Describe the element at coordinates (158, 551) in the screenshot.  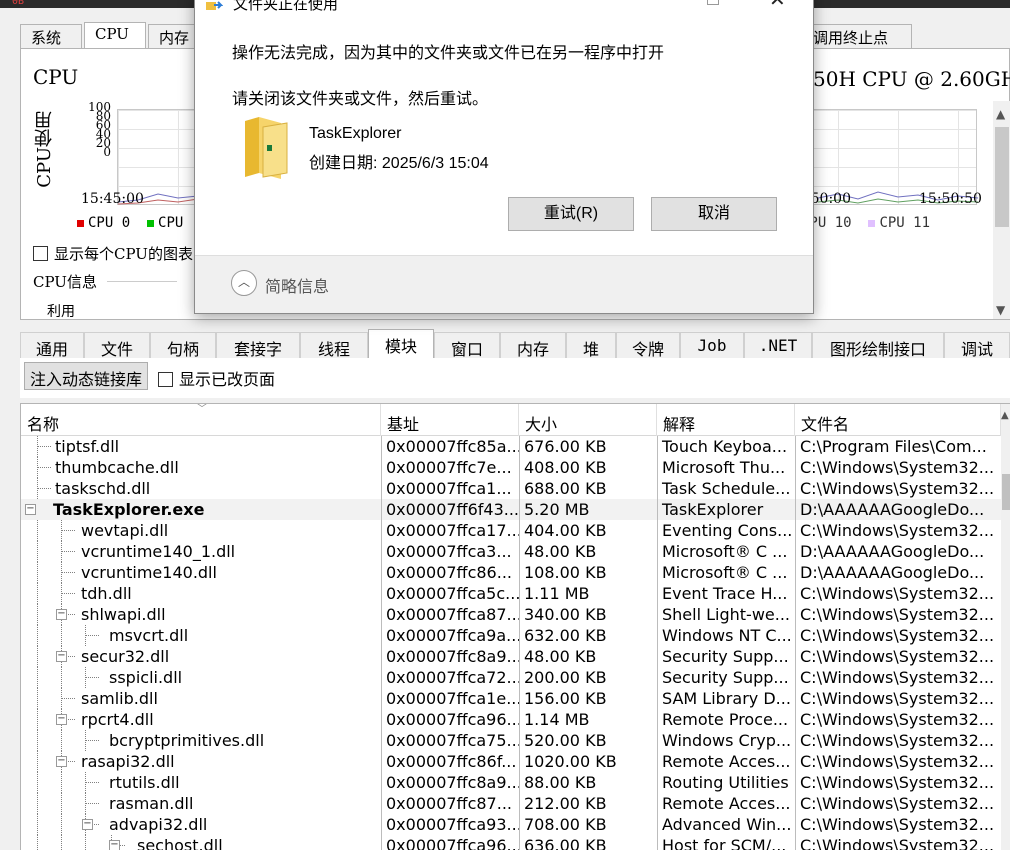
I see `module-name: vcruntime140_1.dll` at that location.